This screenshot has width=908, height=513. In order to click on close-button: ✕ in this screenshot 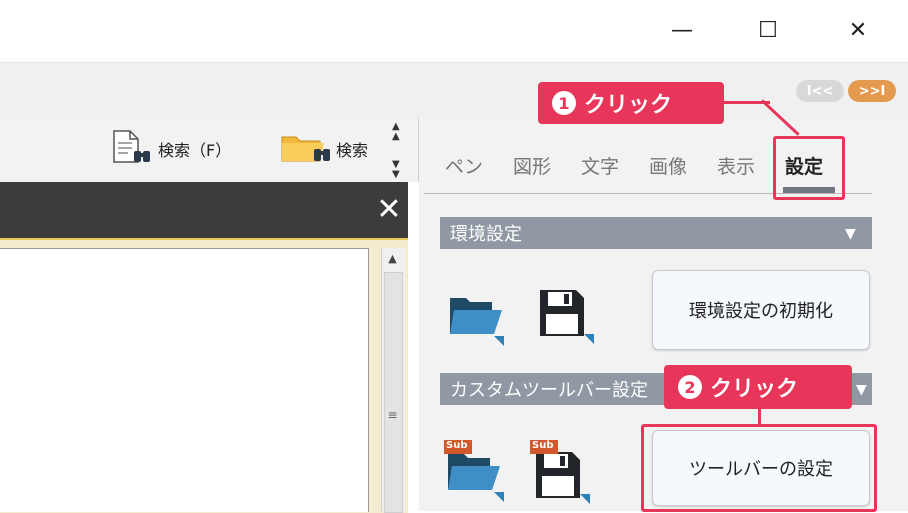, I will do `click(858, 30)`.